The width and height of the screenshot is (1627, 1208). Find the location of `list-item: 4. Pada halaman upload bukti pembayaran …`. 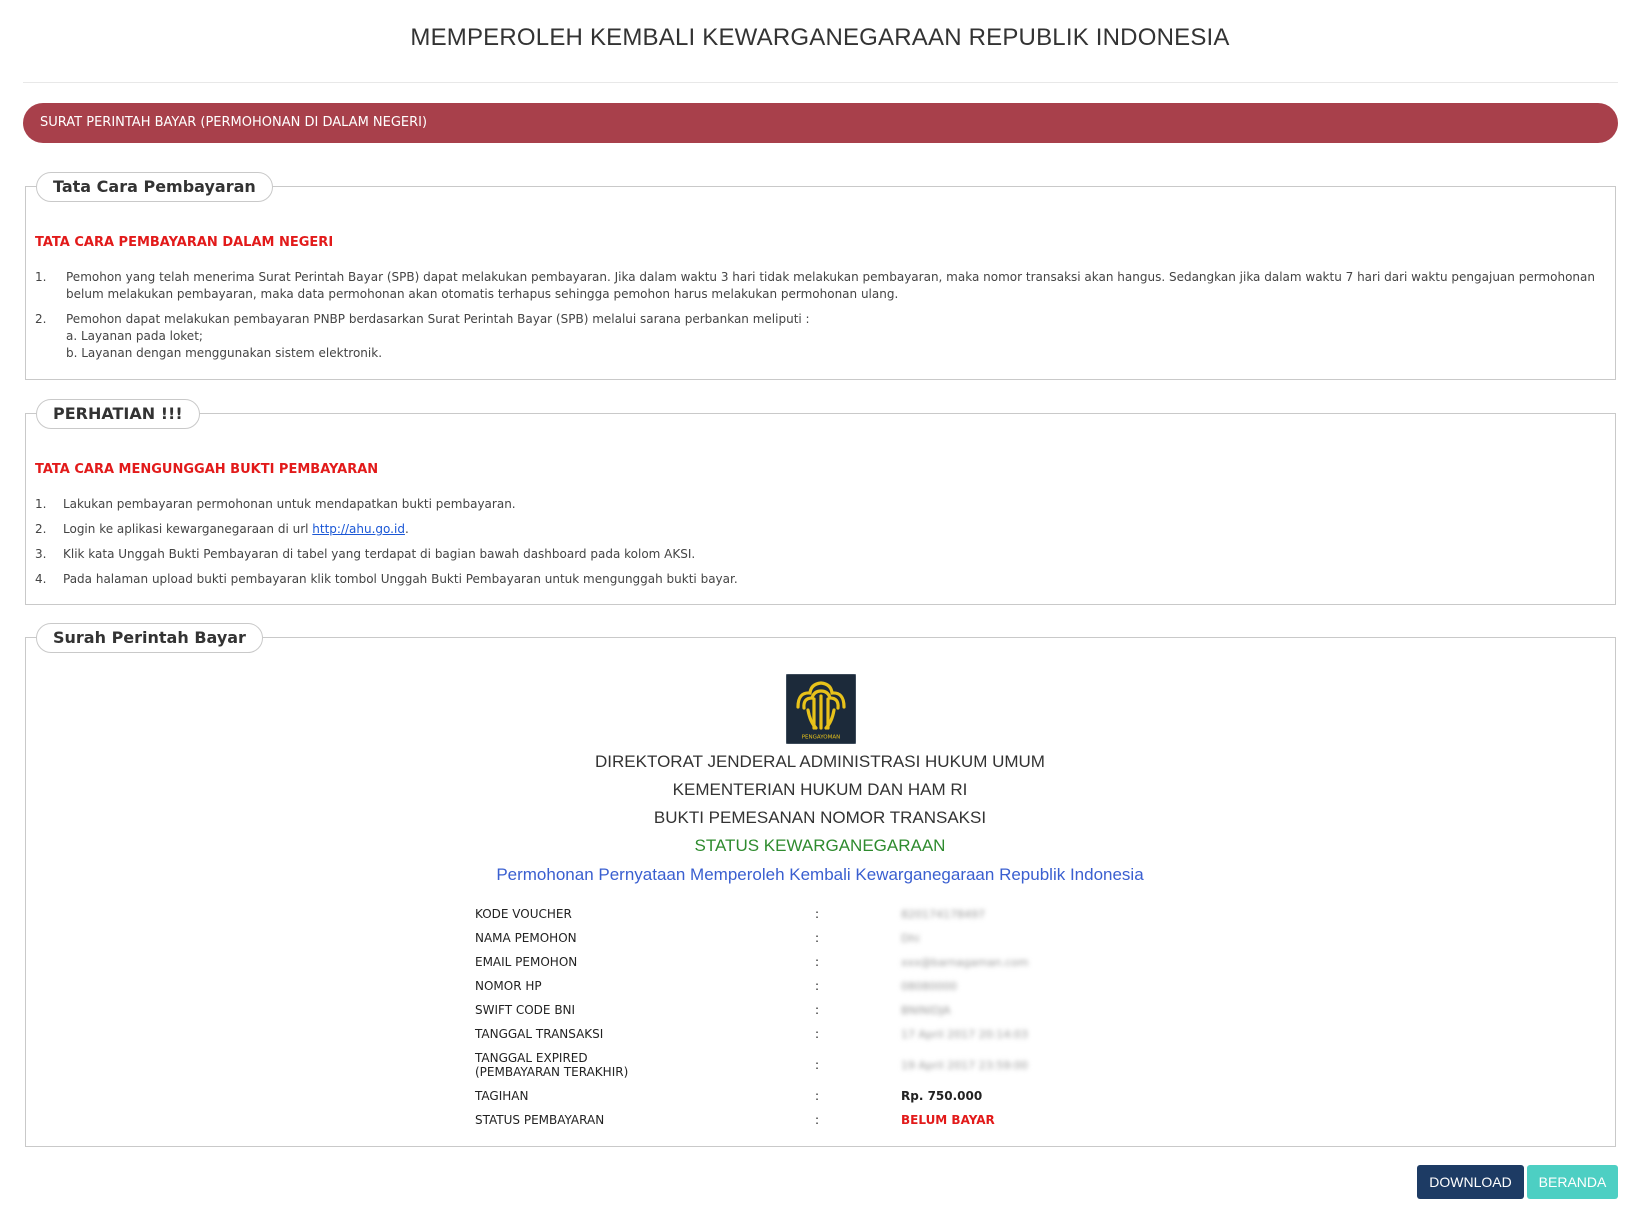

list-item: 4. Pada halaman upload bukti pembayaran … is located at coordinates (822, 579).